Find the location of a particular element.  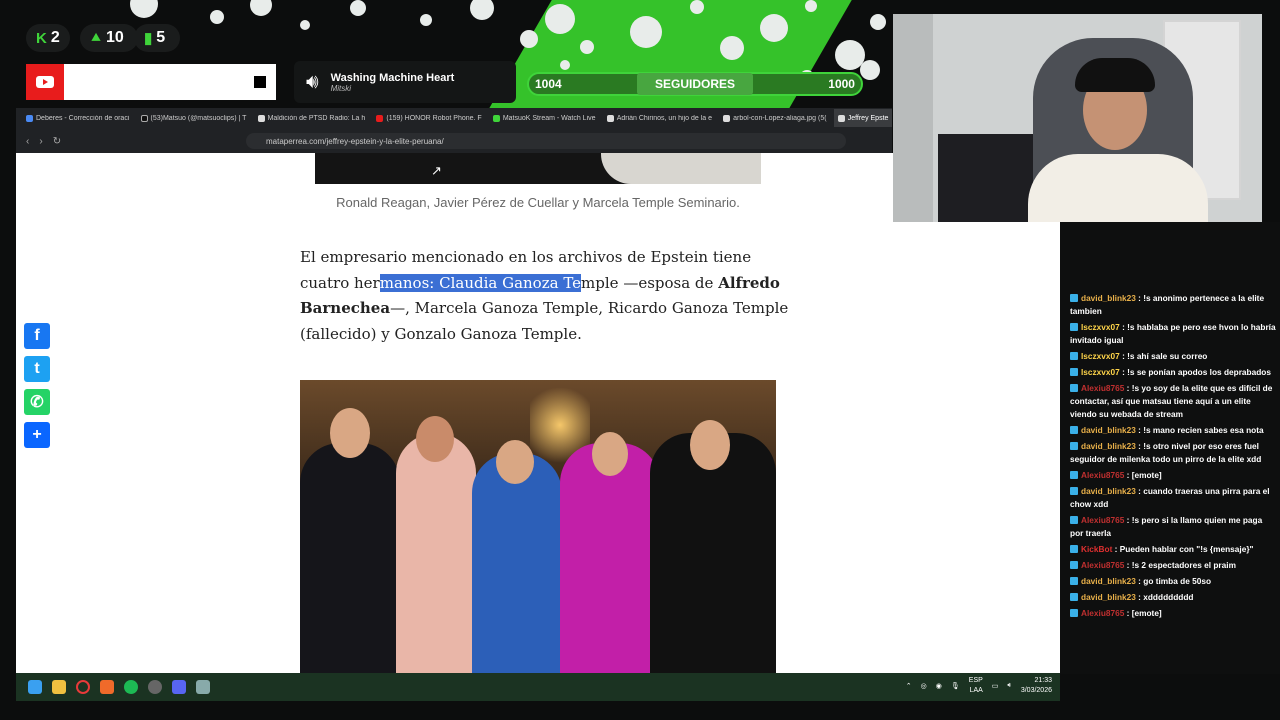

share-icon: + is located at coordinates (37, 434).